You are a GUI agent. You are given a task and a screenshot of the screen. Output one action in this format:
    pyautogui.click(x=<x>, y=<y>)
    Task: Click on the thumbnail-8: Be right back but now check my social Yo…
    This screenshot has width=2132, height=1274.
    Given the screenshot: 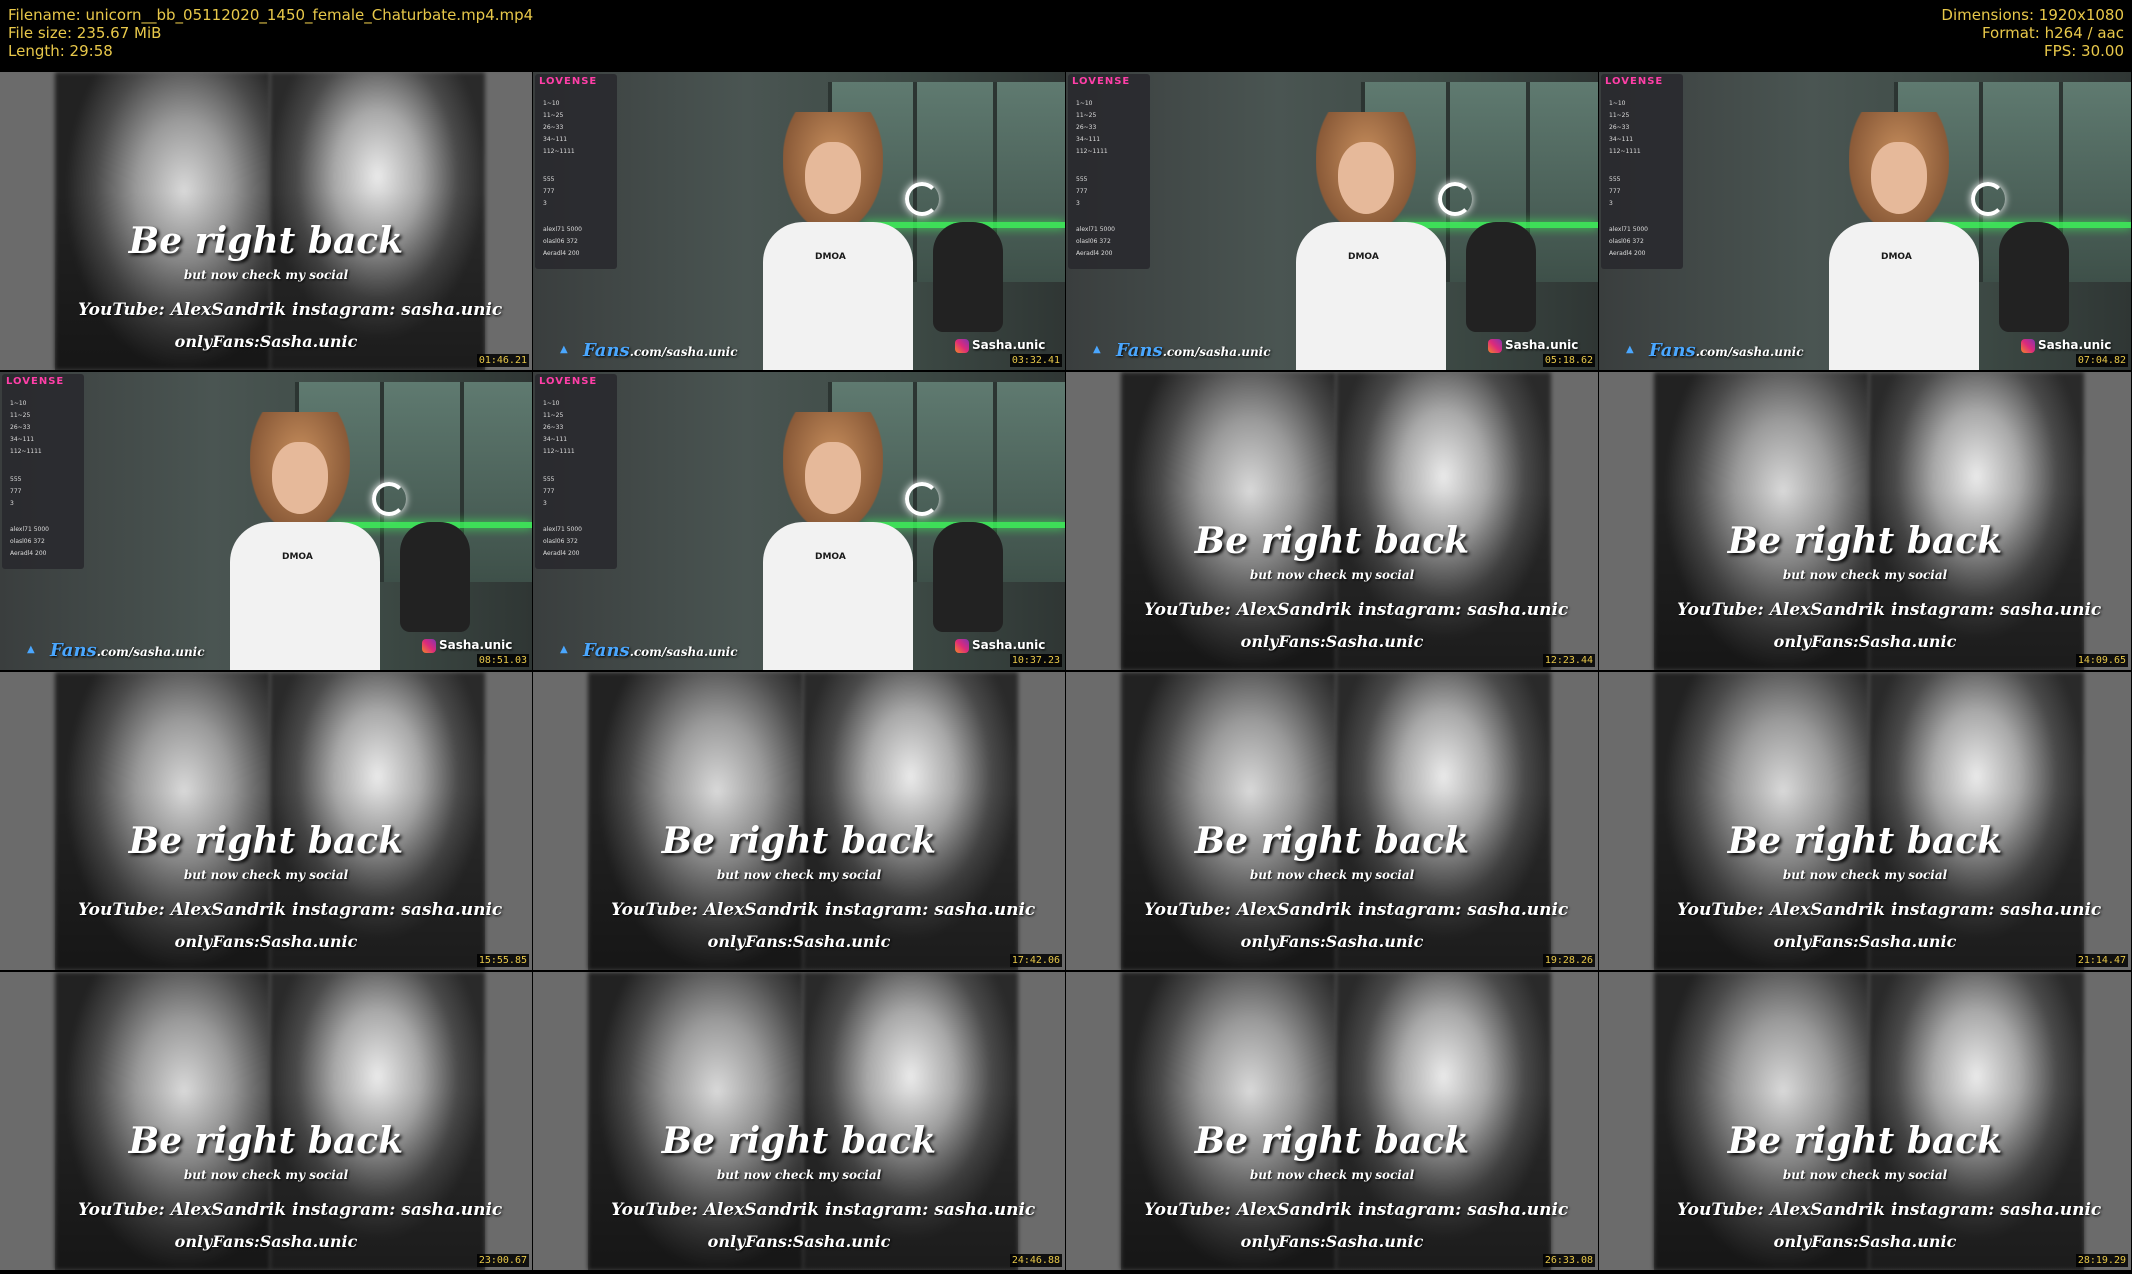 What is the action you would take?
    pyautogui.click(x=1865, y=521)
    